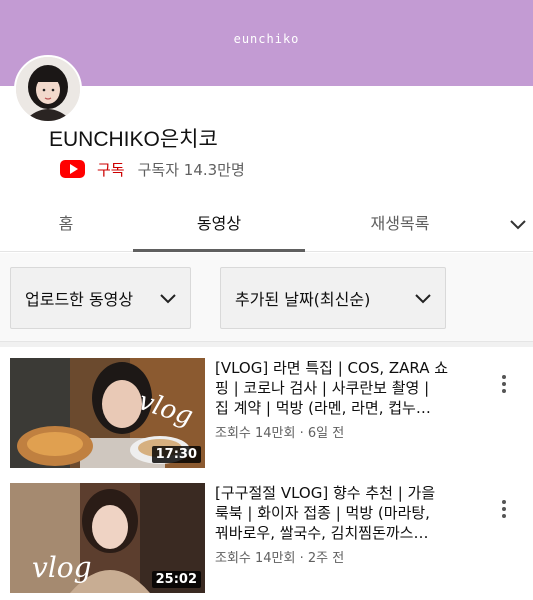 The height and width of the screenshot is (600, 533). Describe the element at coordinates (79, 299) in the screenshot. I see `video-type-label: 업로드한 동영상` at that location.